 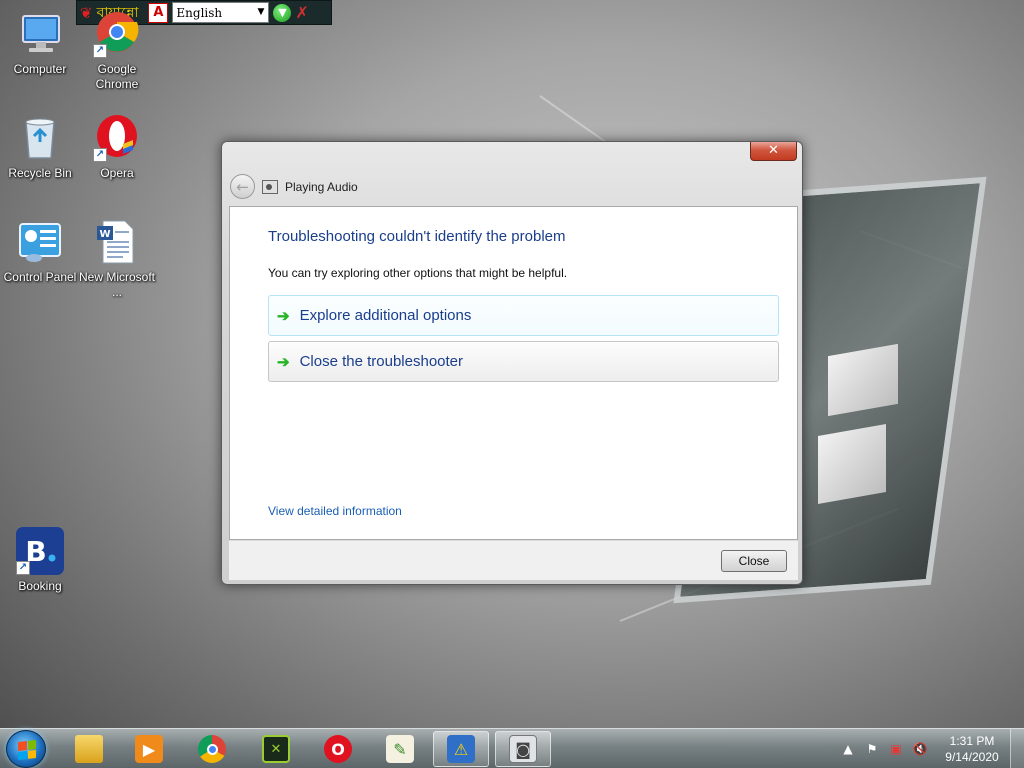 What do you see at coordinates (40, 277) in the screenshot?
I see `desktop-icon-label: Control Panel` at bounding box center [40, 277].